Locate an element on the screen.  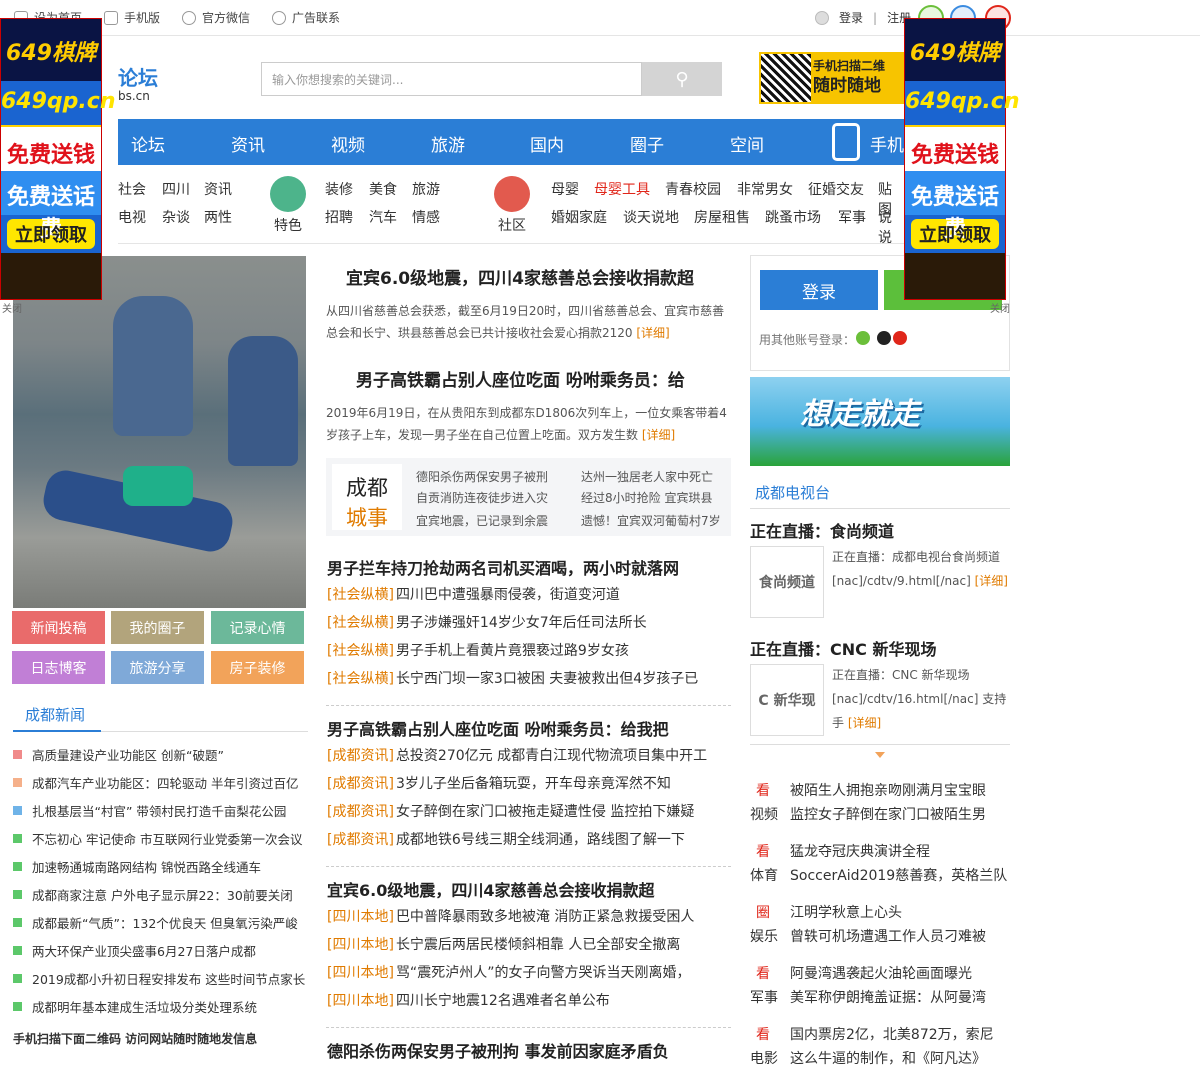
login-button: 登录 is located at coordinates (819, 290).